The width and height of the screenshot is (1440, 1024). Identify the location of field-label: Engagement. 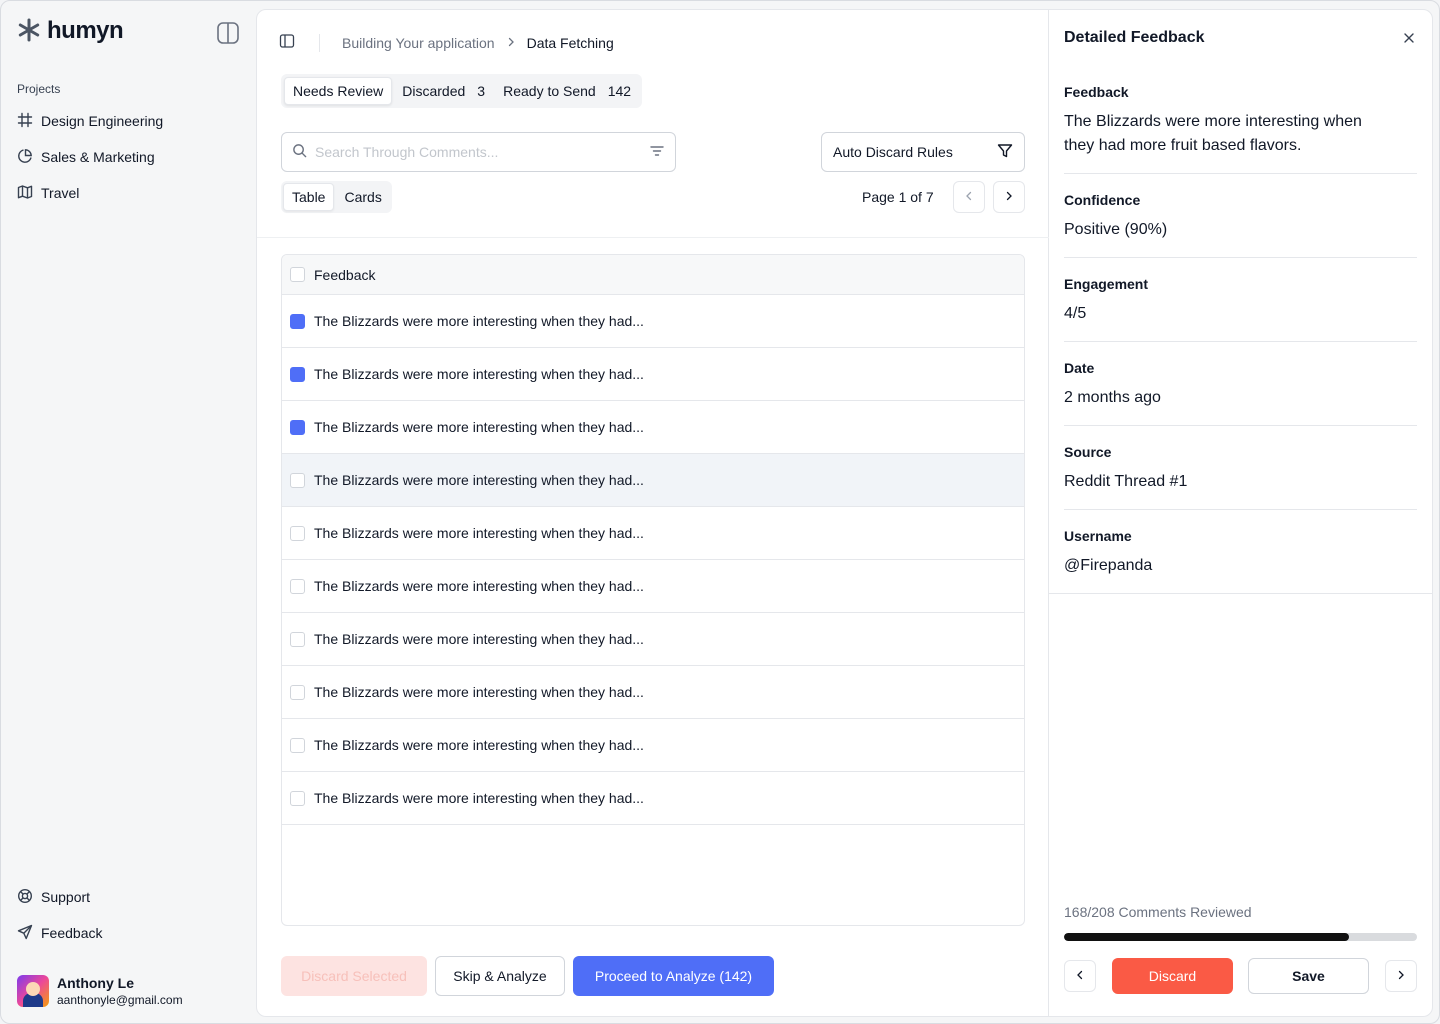
(1106, 284).